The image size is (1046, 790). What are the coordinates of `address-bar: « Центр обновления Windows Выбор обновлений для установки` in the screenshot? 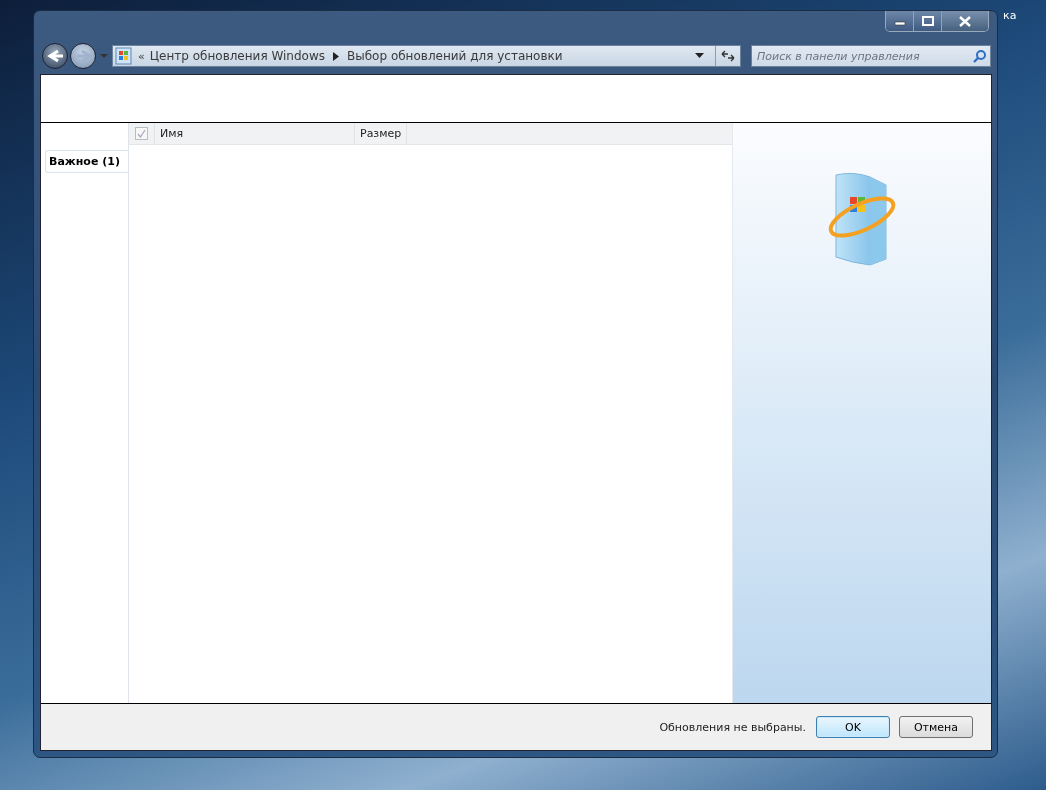 It's located at (426, 56).